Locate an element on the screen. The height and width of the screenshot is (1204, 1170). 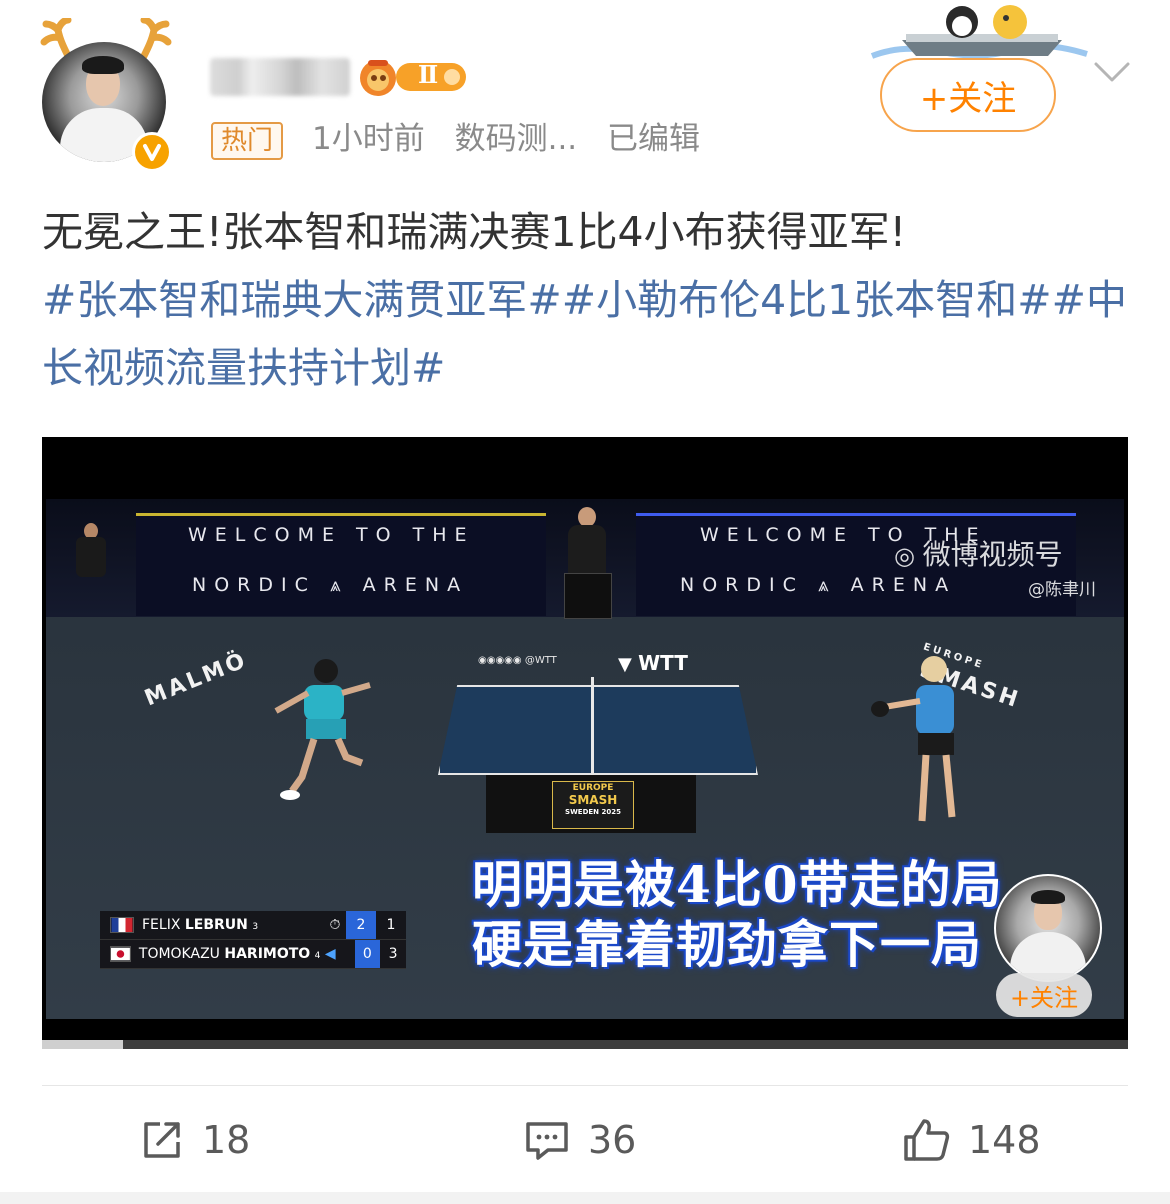
games-won: 0 is located at coordinates (367, 954).